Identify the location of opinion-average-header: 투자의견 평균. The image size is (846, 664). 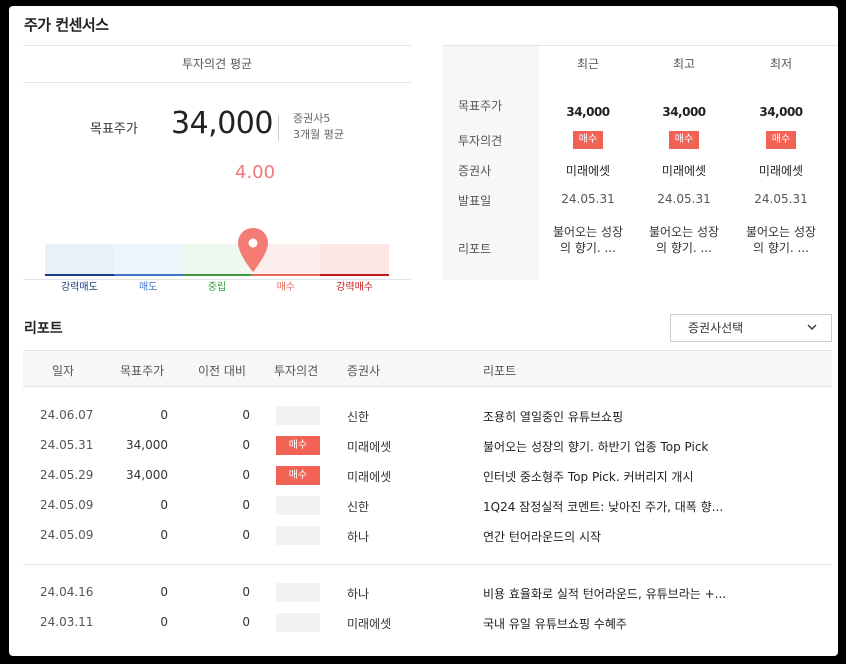
(217, 64).